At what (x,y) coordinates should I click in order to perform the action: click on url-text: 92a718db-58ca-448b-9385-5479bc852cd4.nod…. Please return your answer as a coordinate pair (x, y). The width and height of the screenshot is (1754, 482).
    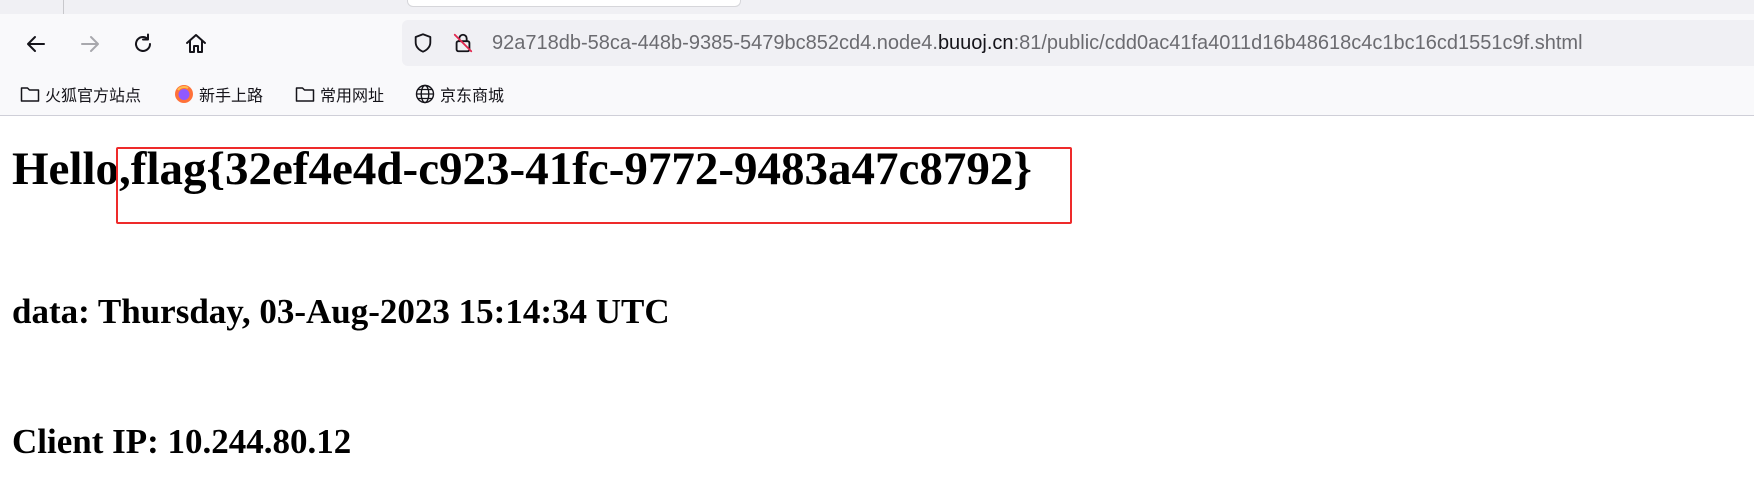
    Looking at the image, I should click on (1037, 43).